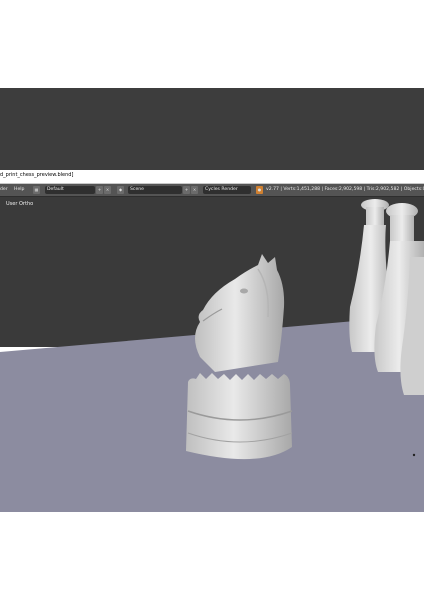  I want to click on screen-layout-select: Default, so click(70, 190).